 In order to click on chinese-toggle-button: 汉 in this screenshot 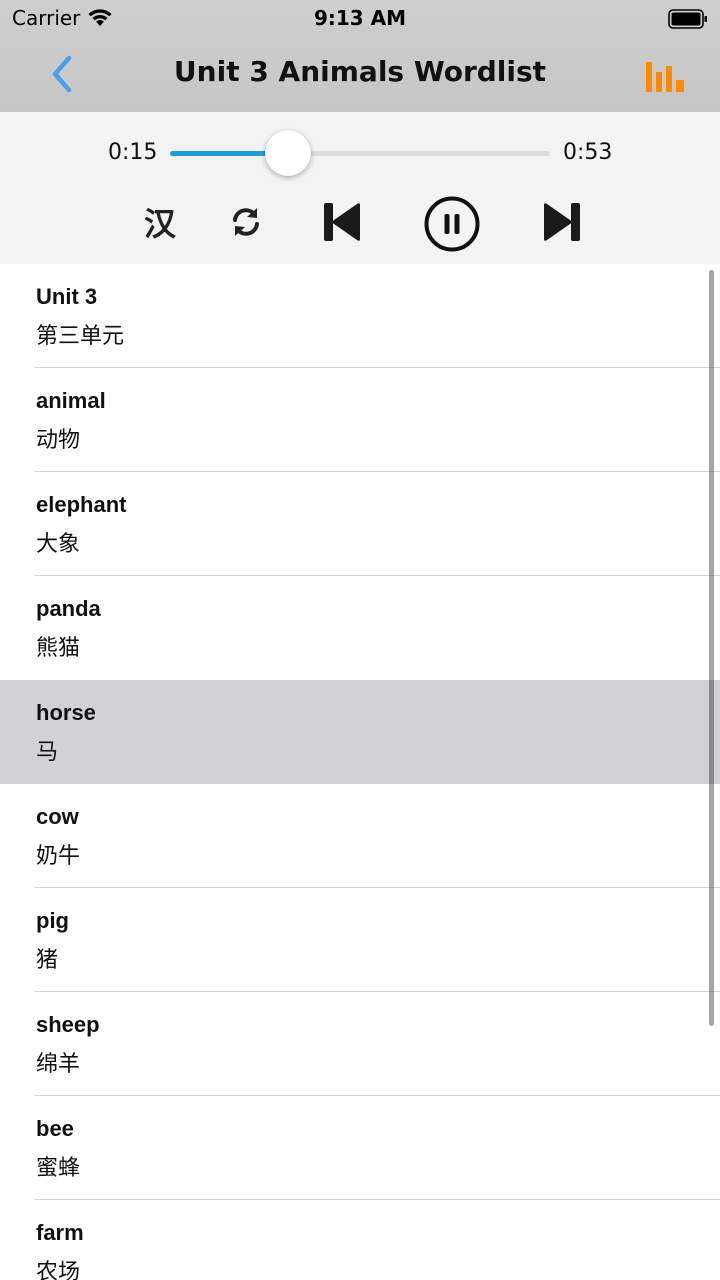, I will do `click(160, 222)`.